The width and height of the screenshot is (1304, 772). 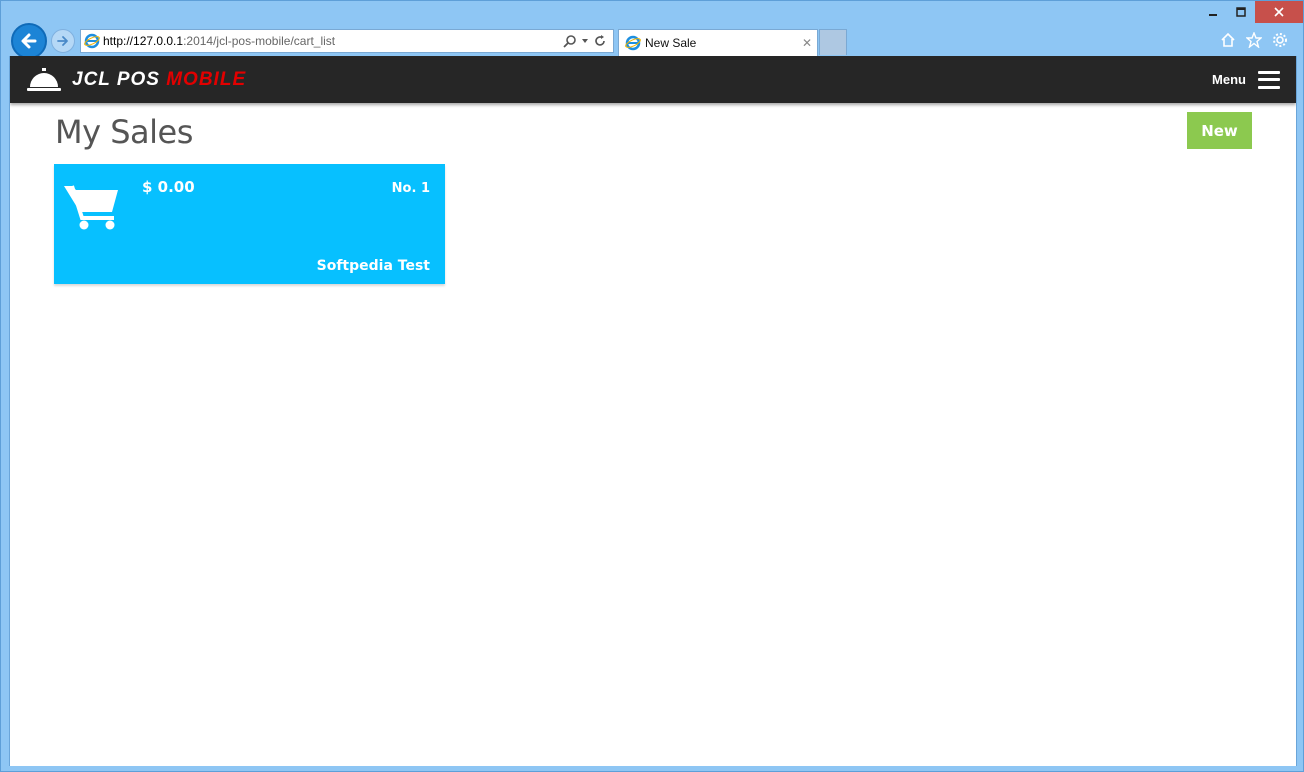 What do you see at coordinates (570, 41) in the screenshot?
I see `search-icon` at bounding box center [570, 41].